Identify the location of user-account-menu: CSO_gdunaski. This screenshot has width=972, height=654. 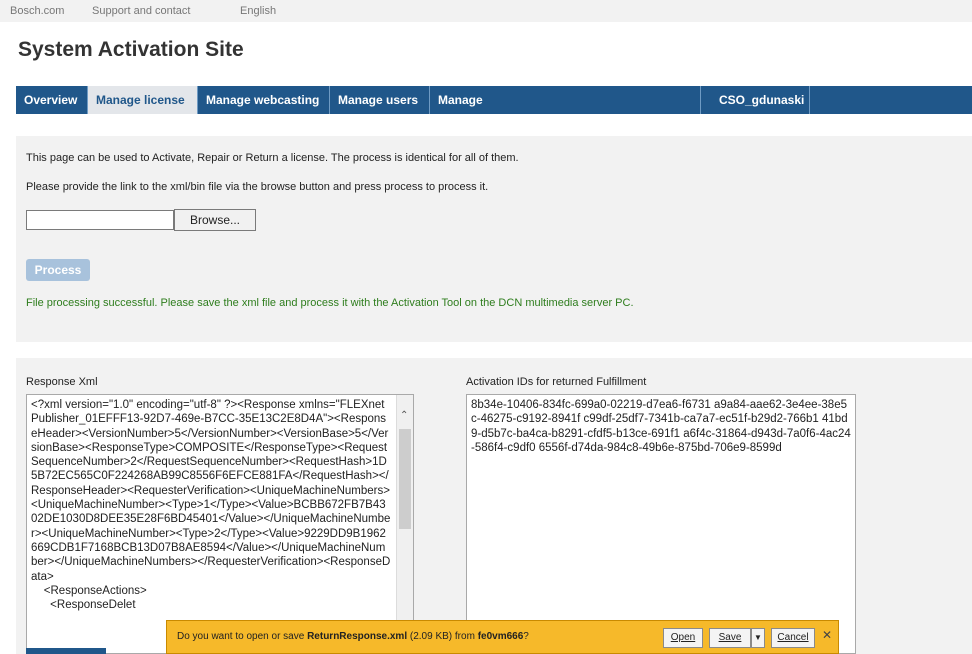
(755, 100).